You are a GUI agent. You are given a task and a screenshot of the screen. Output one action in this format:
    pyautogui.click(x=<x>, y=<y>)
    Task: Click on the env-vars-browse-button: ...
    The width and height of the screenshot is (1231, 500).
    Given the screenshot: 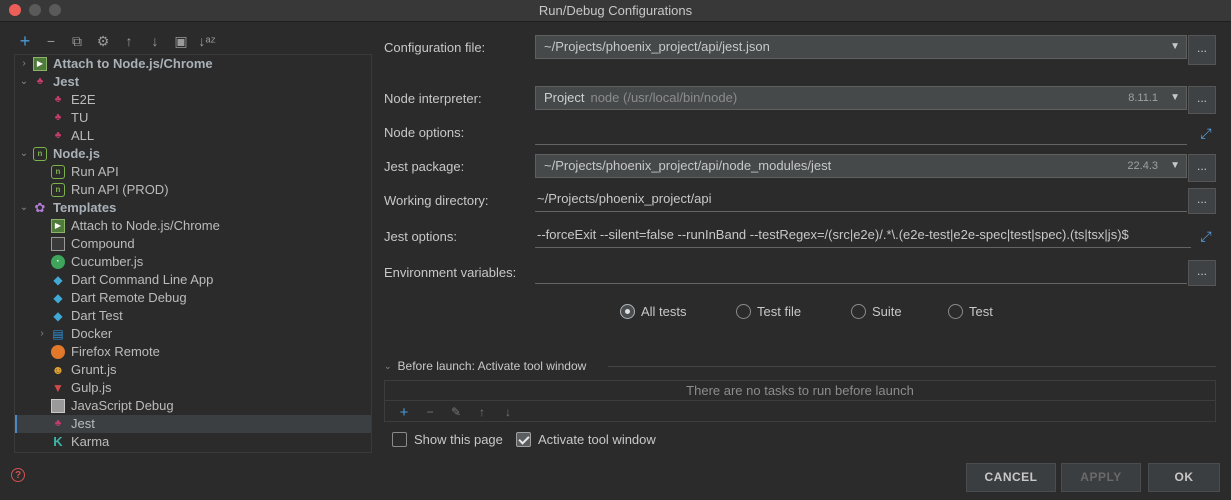 What is the action you would take?
    pyautogui.click(x=1202, y=273)
    